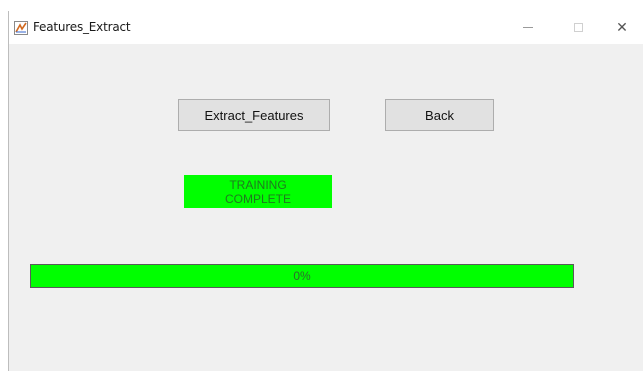 The image size is (643, 371). I want to click on back-button: Back, so click(439, 115).